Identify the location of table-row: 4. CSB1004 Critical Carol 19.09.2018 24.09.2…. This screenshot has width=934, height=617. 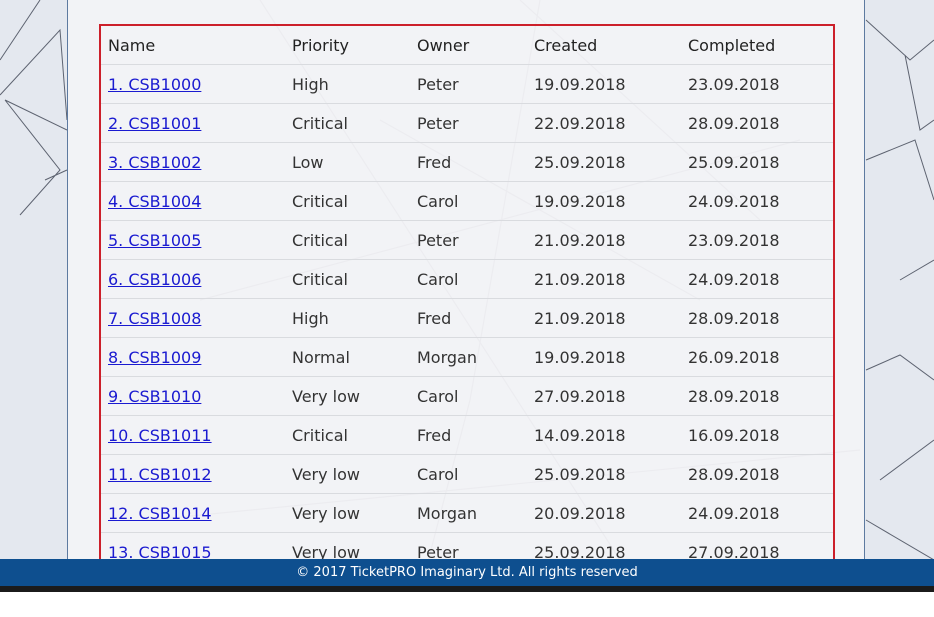
(467, 201).